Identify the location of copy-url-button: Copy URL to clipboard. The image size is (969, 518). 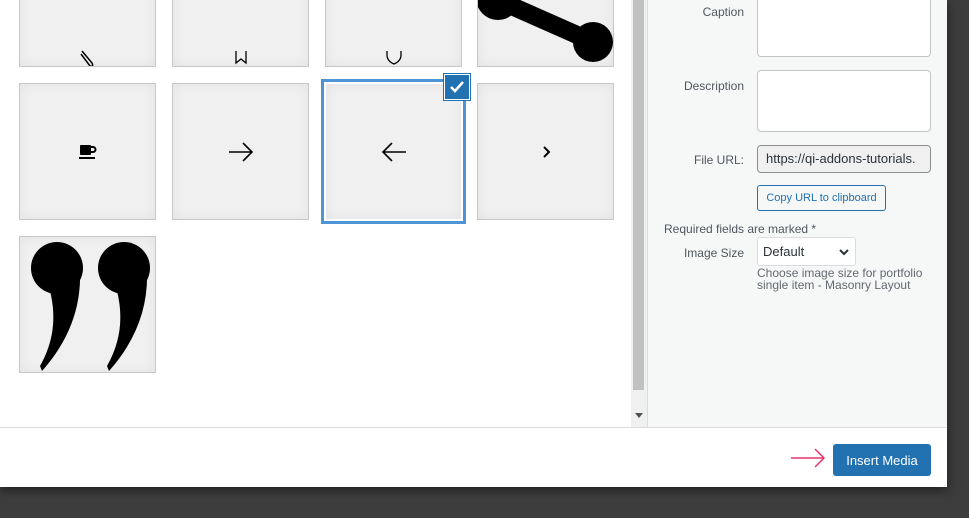
(821, 198).